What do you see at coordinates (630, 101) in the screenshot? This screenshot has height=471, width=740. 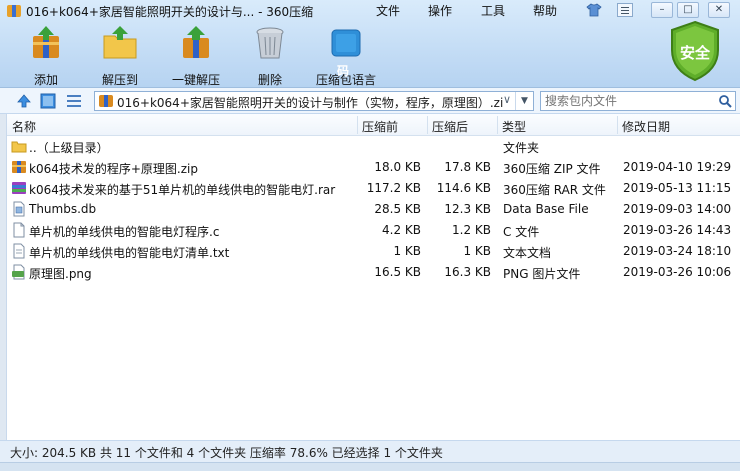 I see `search-input` at bounding box center [630, 101].